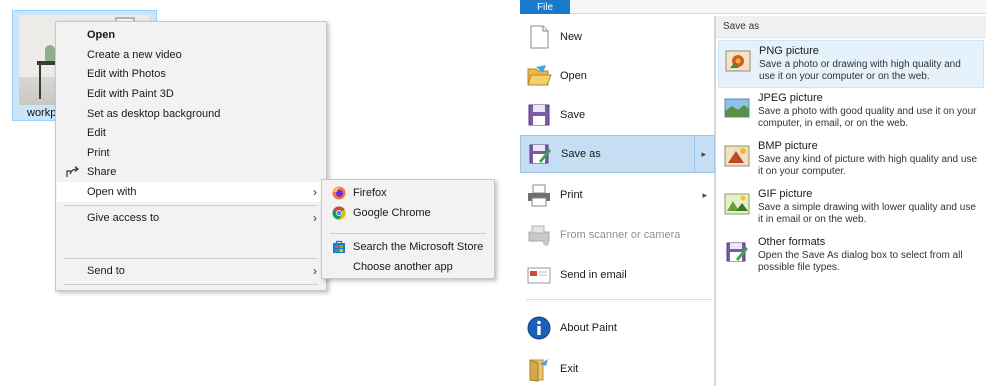  What do you see at coordinates (789, 51) in the screenshot?
I see `format-title: PNG picture` at bounding box center [789, 51].